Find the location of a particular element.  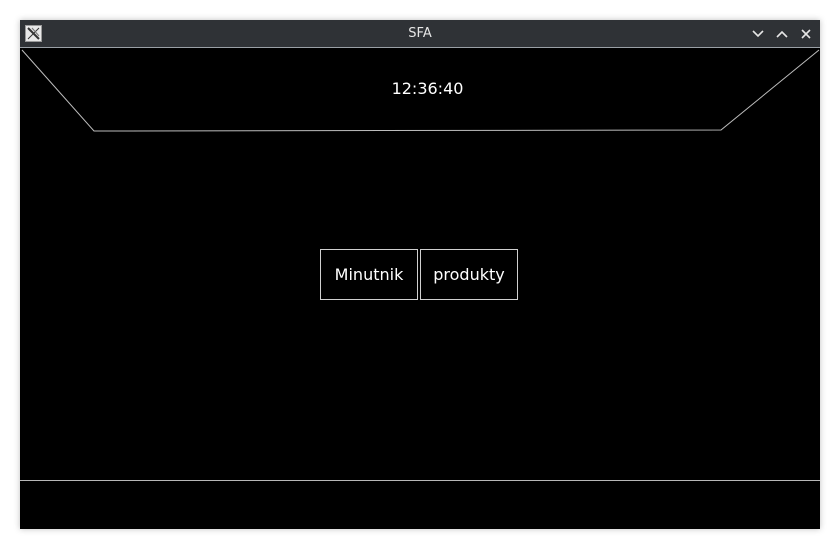

window-title: SFA is located at coordinates (420, 33).